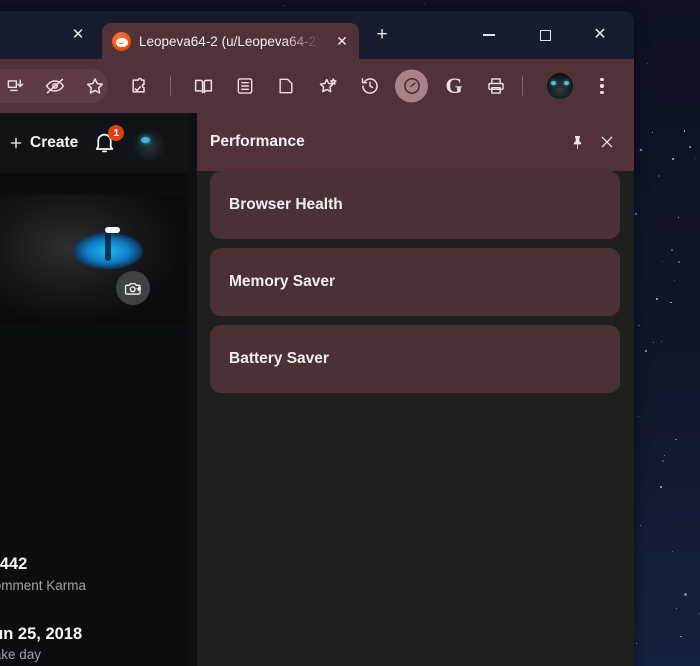 The image size is (700, 666). What do you see at coordinates (203, 86) in the screenshot?
I see `reading-mode-book-icon` at bounding box center [203, 86].